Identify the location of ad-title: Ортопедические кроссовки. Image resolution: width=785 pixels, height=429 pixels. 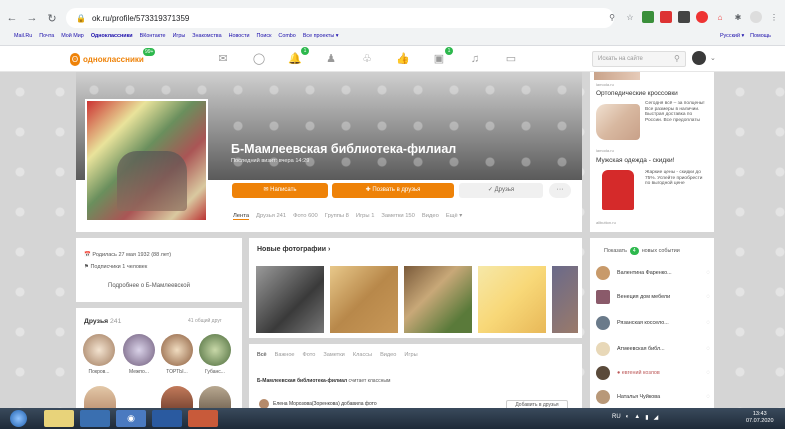
(637, 93).